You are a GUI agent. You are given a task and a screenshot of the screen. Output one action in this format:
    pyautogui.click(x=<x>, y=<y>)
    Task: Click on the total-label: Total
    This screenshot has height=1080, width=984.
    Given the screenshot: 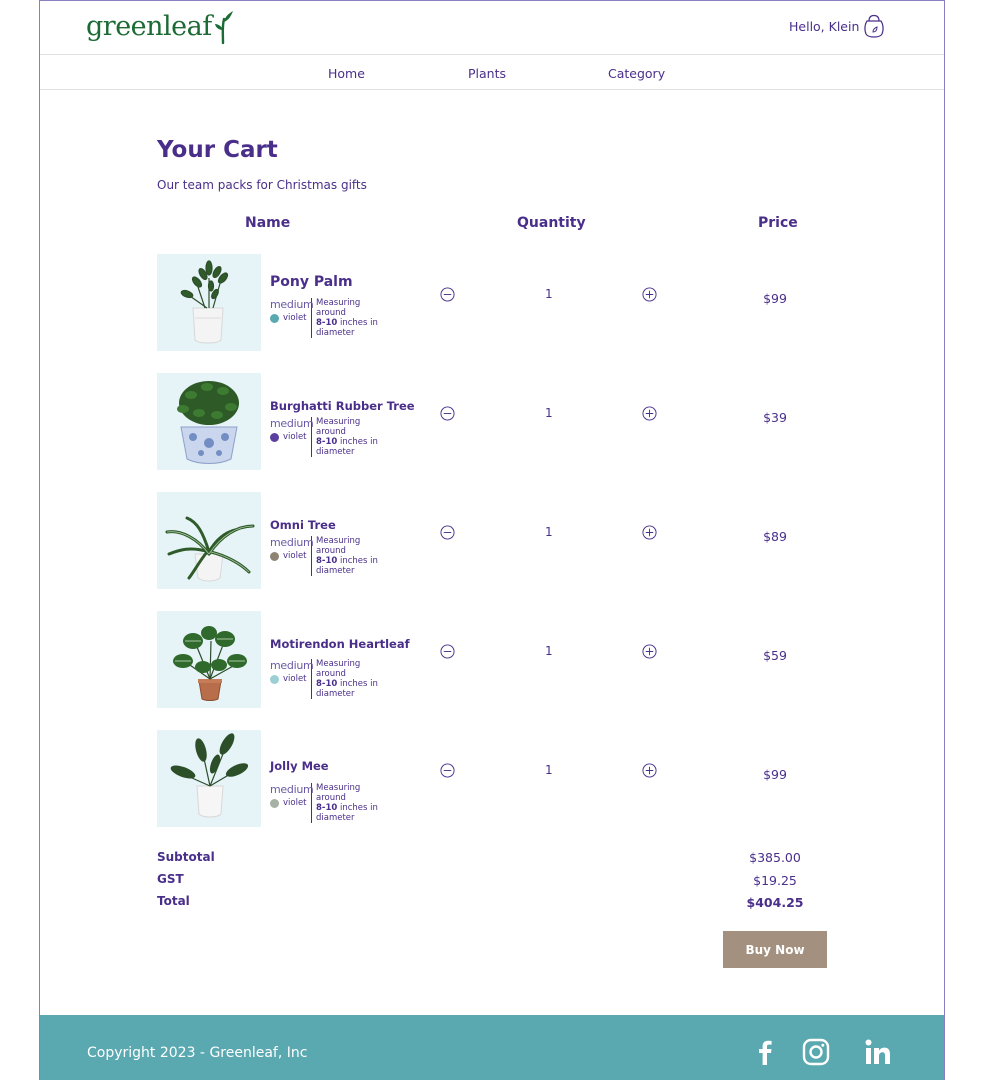 What is the action you would take?
    pyautogui.click(x=173, y=901)
    